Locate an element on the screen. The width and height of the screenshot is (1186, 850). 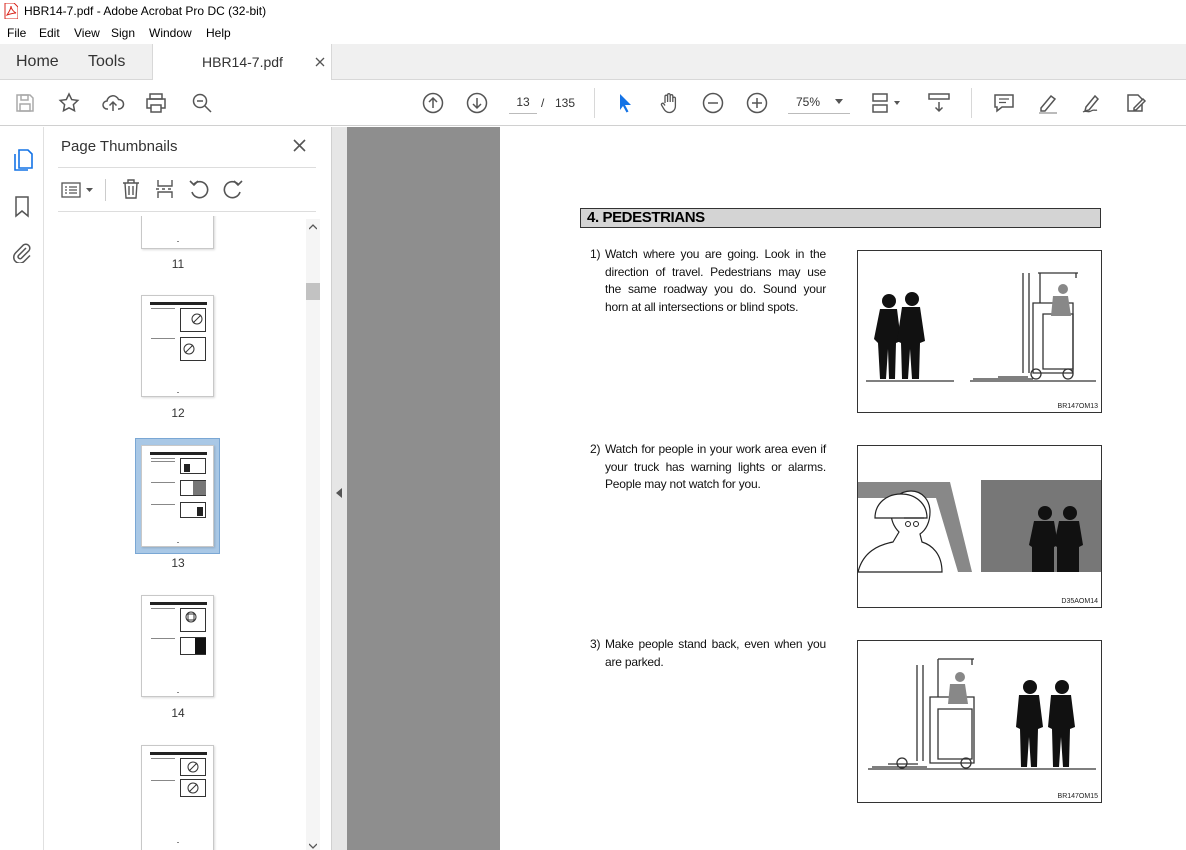
scroll-up-icon is located at coordinates (313, 227).